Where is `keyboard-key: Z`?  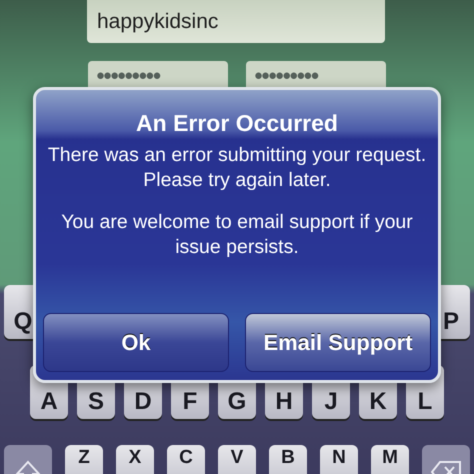
keyboard-key: Z is located at coordinates (84, 459).